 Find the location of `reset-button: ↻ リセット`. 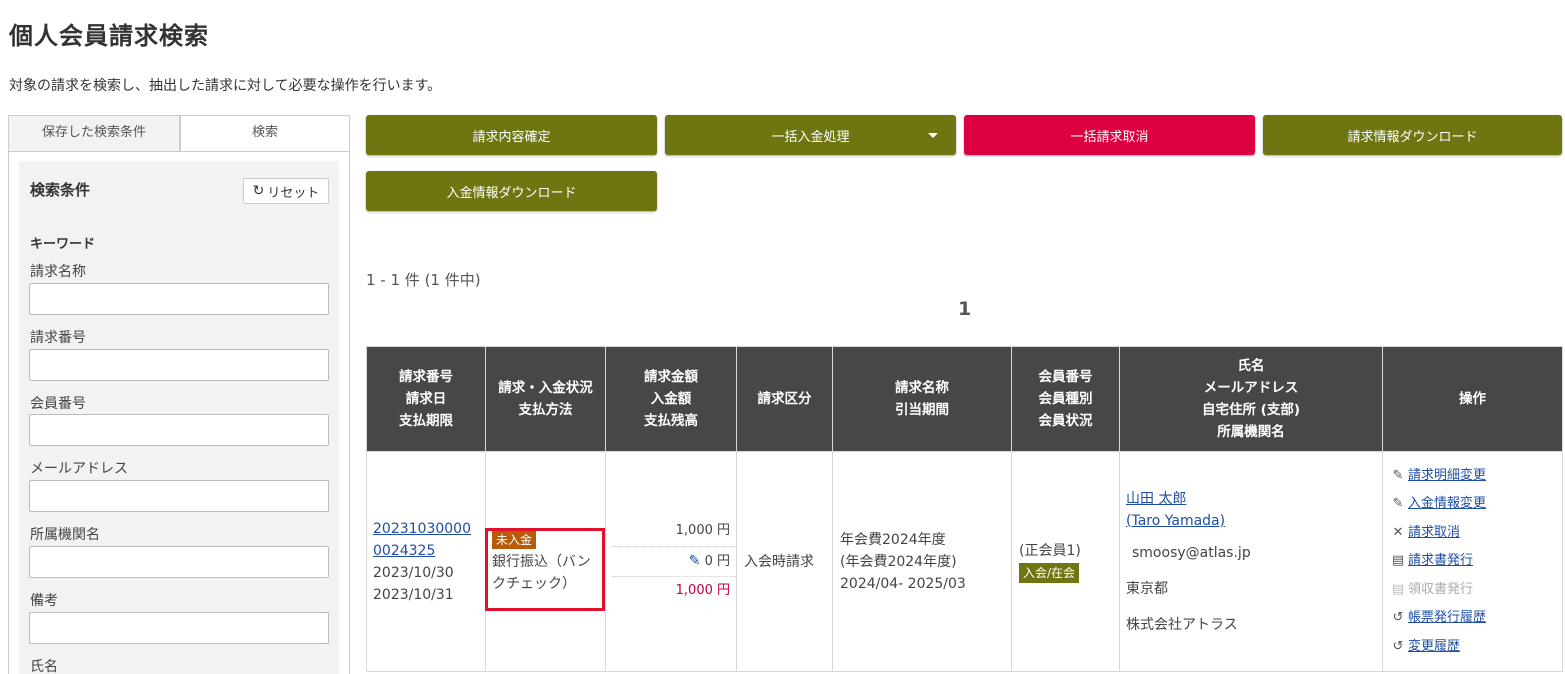

reset-button: ↻ リセット is located at coordinates (286, 191).